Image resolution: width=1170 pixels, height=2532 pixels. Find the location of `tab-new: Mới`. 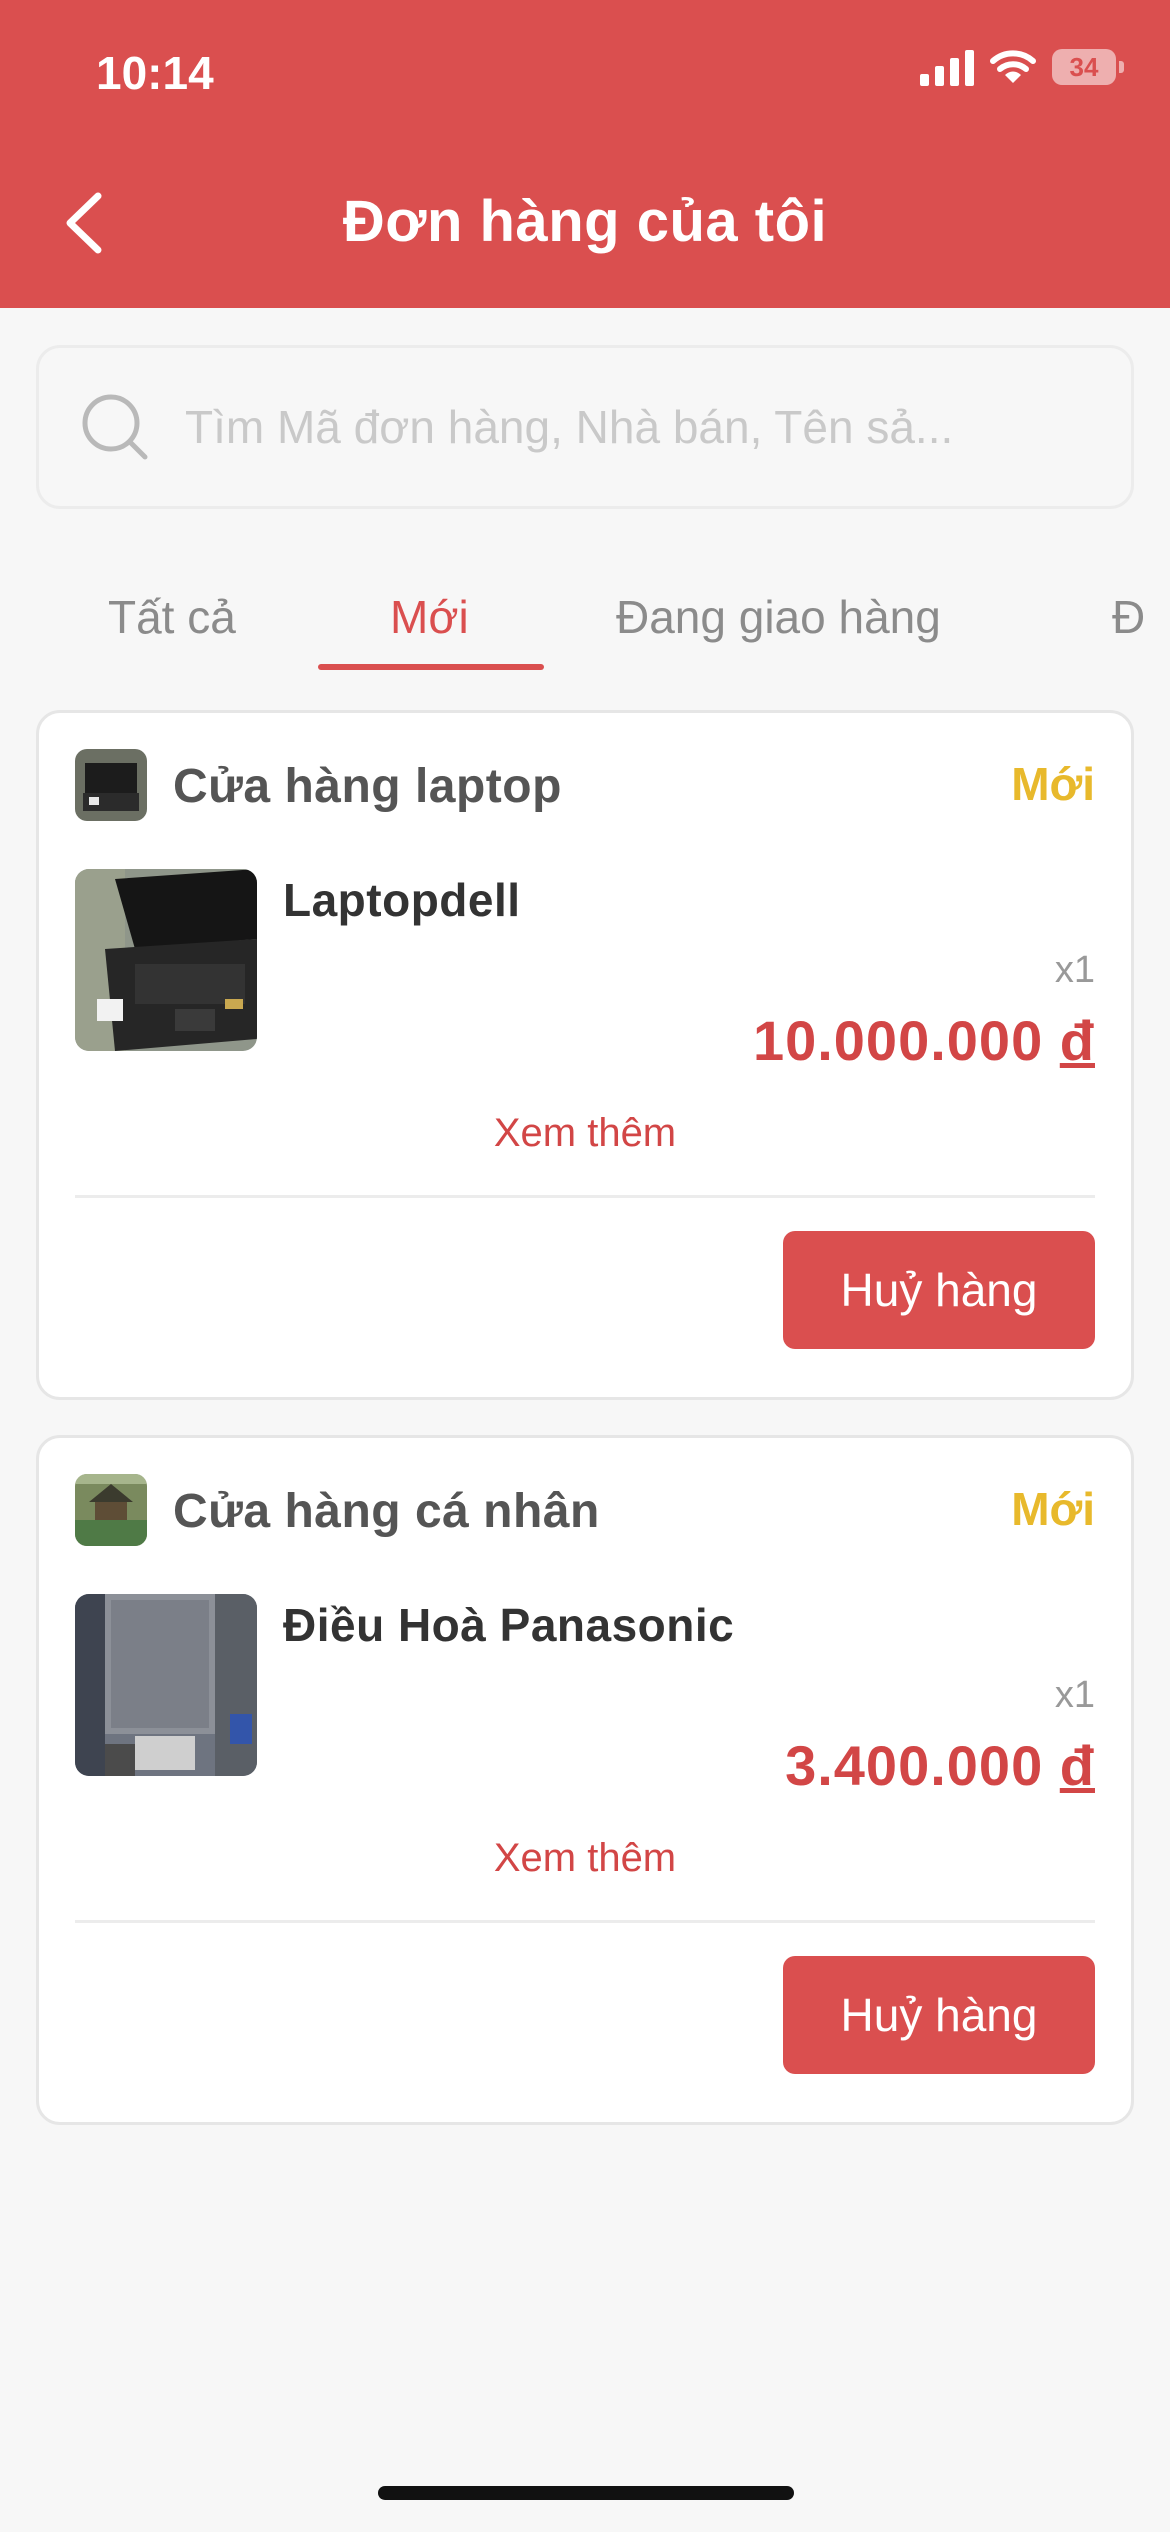

tab-new: Mới is located at coordinates (429, 617).